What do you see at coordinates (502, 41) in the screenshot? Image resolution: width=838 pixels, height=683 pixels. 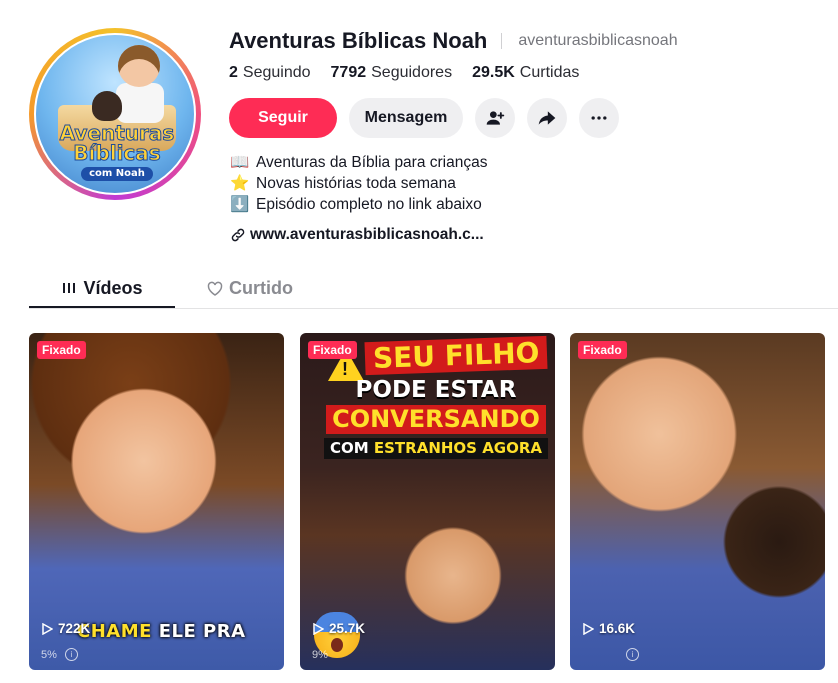 I see `name-separator` at bounding box center [502, 41].